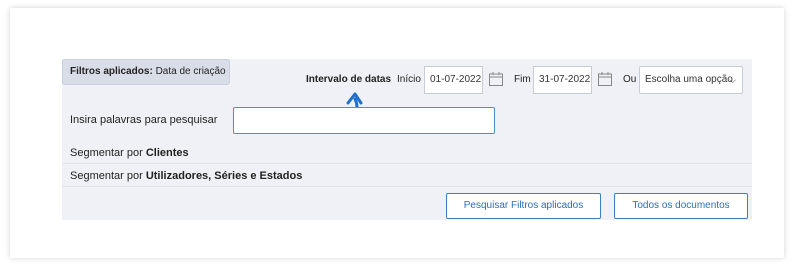 This screenshot has height=272, width=800. What do you see at coordinates (681, 206) in the screenshot?
I see `all-documents-button: Todos os documentos` at bounding box center [681, 206].